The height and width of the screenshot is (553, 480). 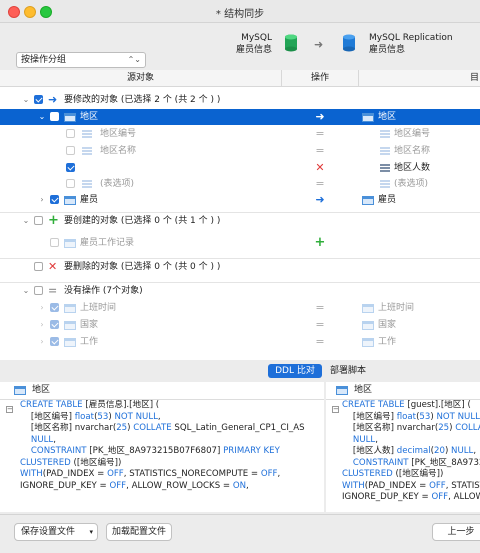 What do you see at coordinates (53, 99) in the screenshot?
I see `modify-arrow-icon: ➜` at bounding box center [53, 99].